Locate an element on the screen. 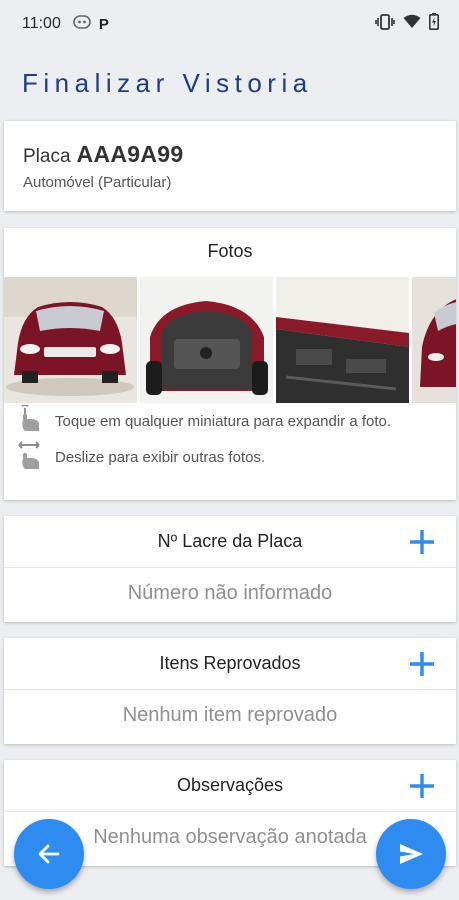 The width and height of the screenshot is (459, 900). hint-swipe: Deslize para exibir outras fotos. is located at coordinates (230, 457).